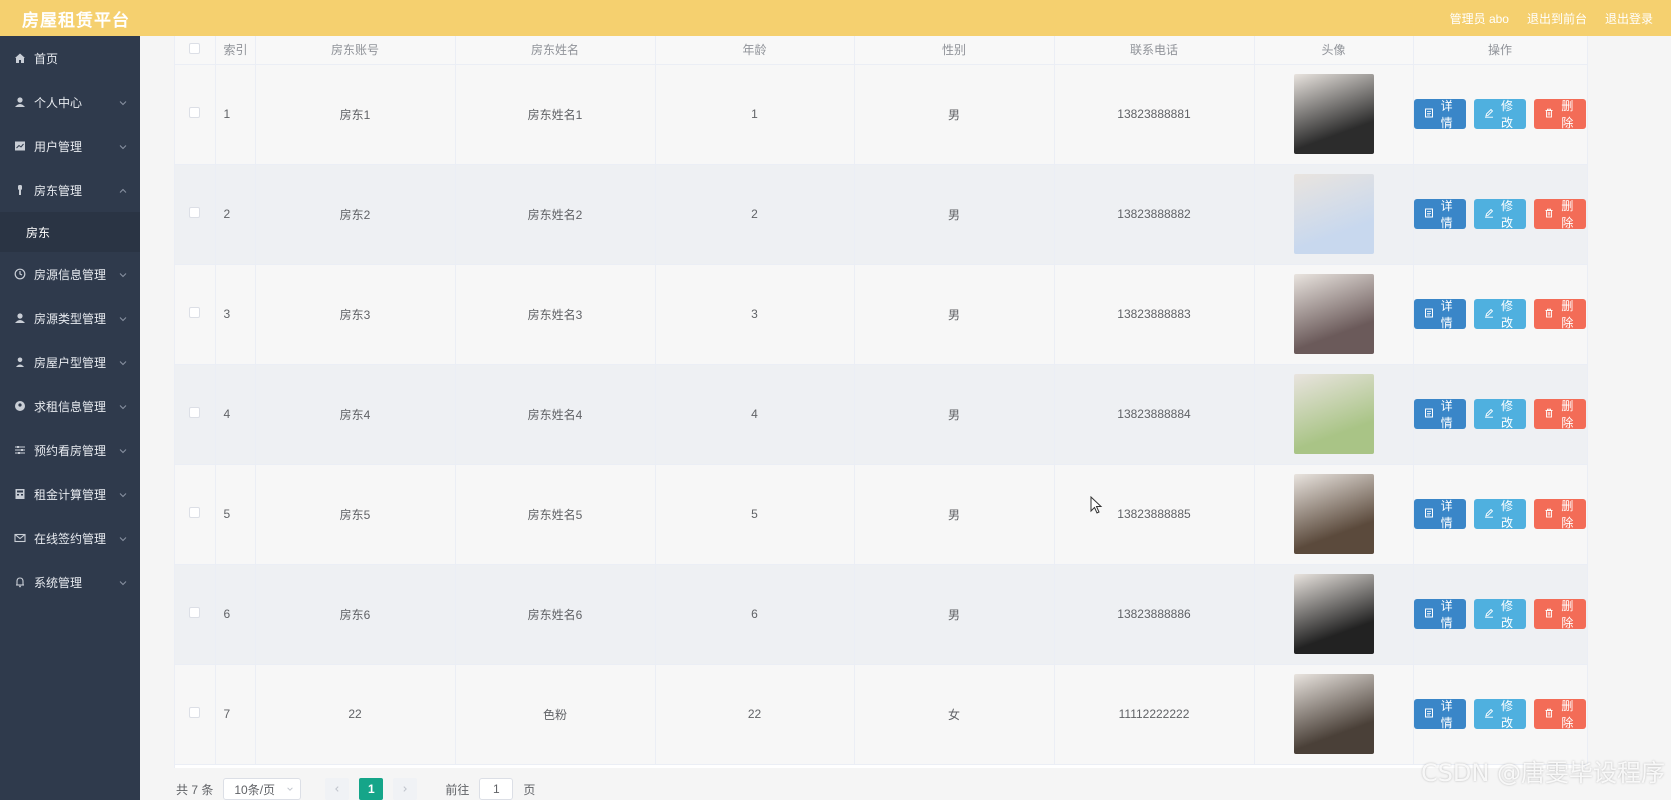 Image resolution: width=1671 pixels, height=800 pixels. What do you see at coordinates (355, 714) in the screenshot?
I see `cell-account: 22` at bounding box center [355, 714].